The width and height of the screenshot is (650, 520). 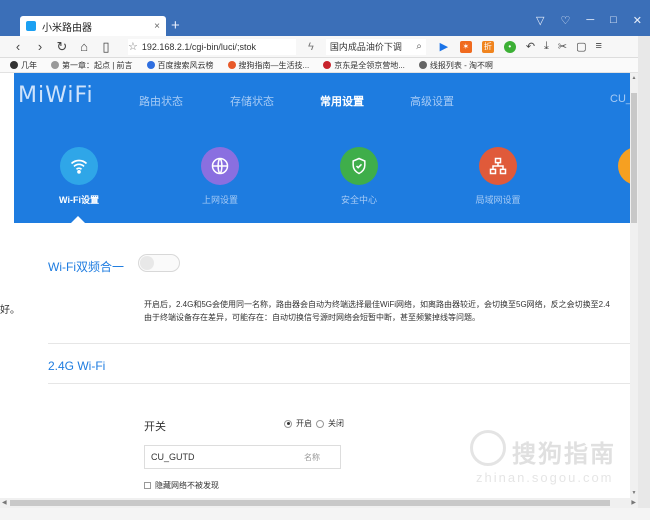 I want to click on address-bar: ☆ 192.168.2.1/cgi-bin/luci/;stok, so click(x=212, y=46).